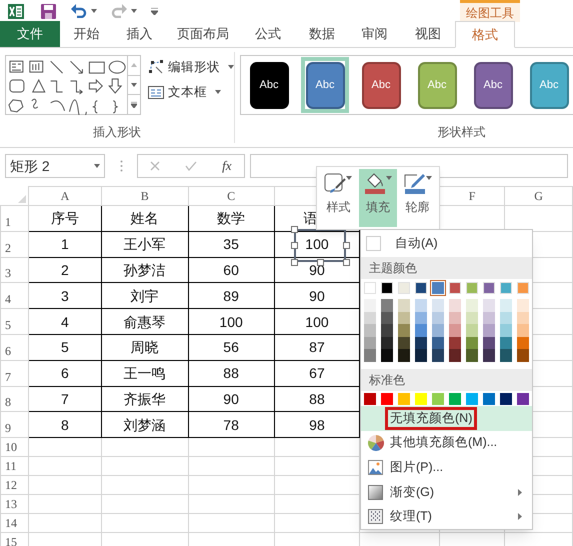 This screenshot has width=573, height=546. What do you see at coordinates (139, 34) in the screenshot?
I see `ribbon-tab: 插入` at bounding box center [139, 34].